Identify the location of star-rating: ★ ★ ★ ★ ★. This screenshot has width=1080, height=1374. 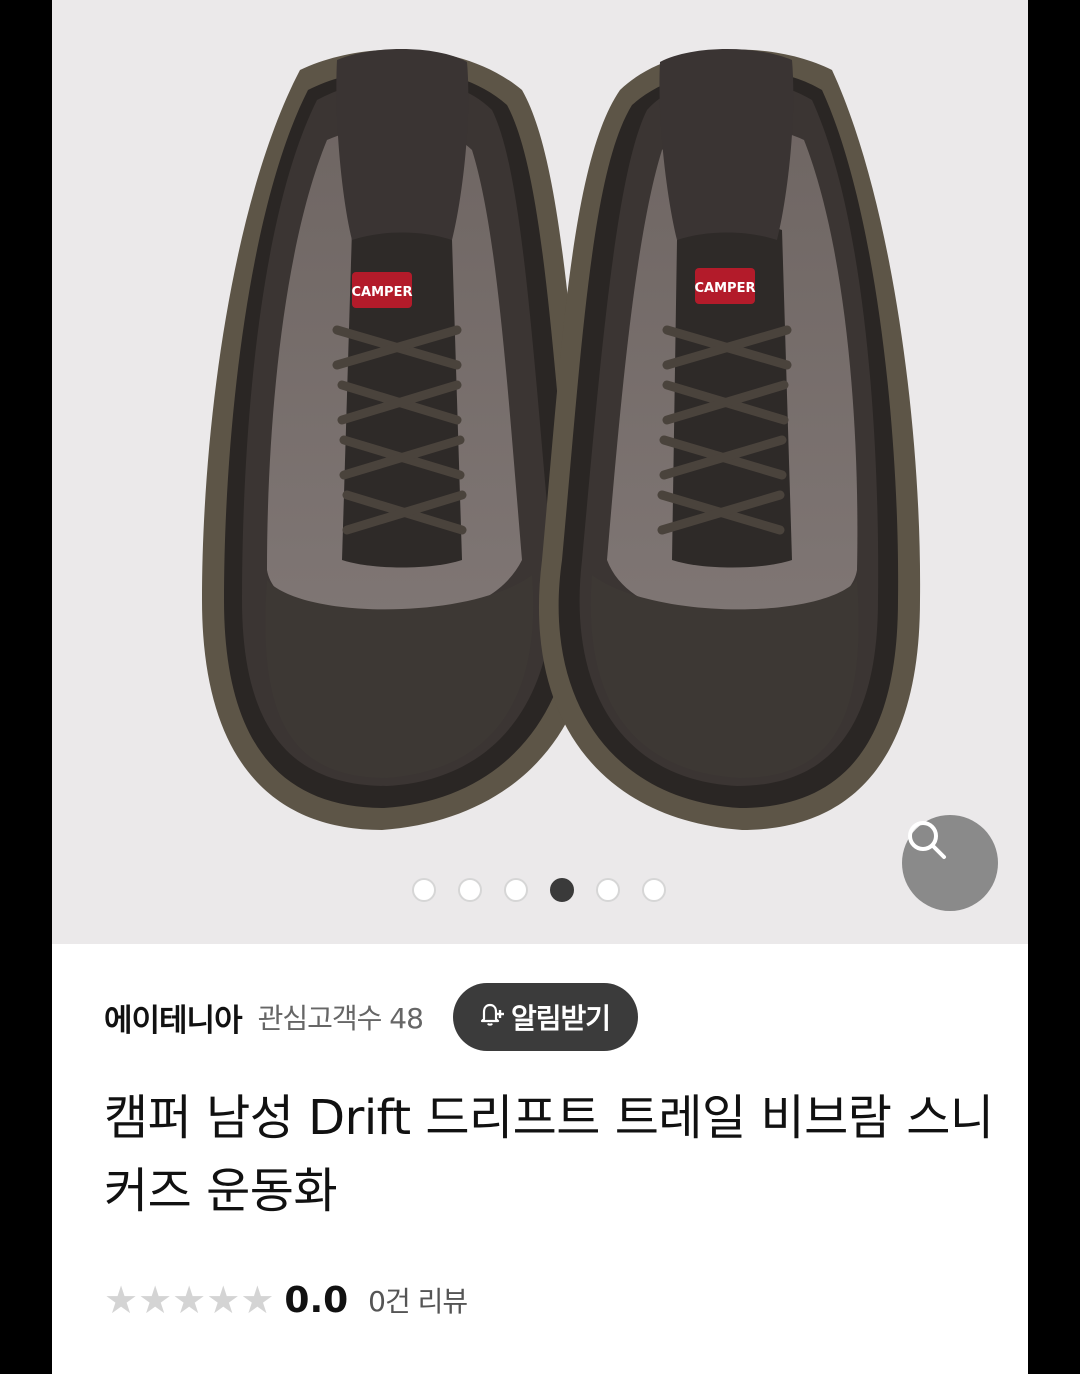
(189, 1300).